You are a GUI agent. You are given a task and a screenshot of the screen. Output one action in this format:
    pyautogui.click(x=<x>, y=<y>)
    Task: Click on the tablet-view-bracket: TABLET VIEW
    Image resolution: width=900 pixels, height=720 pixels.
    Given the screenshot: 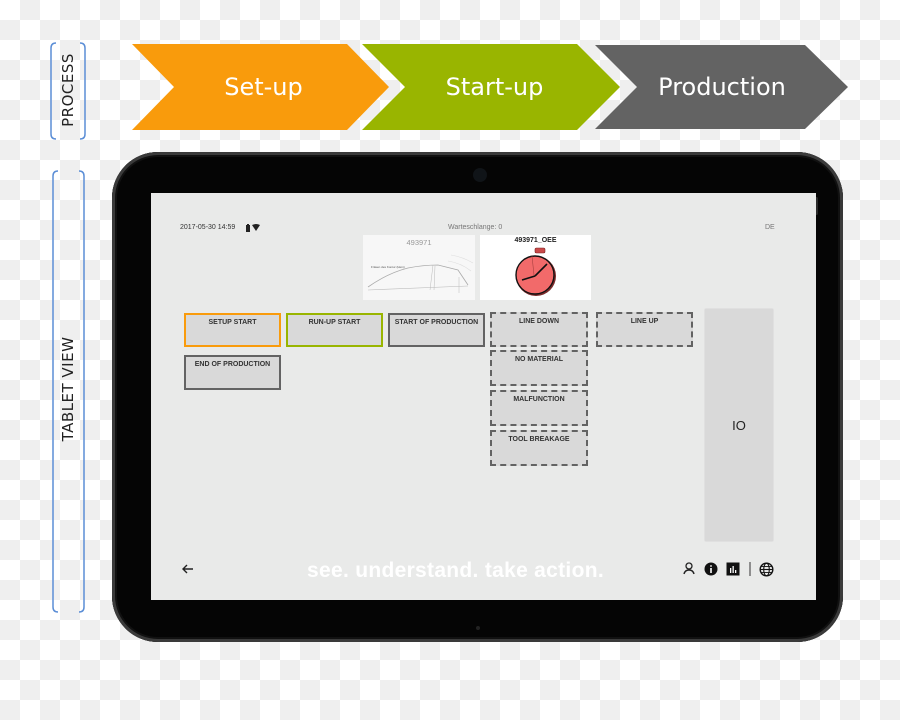 What is the action you would take?
    pyautogui.click(x=68, y=391)
    